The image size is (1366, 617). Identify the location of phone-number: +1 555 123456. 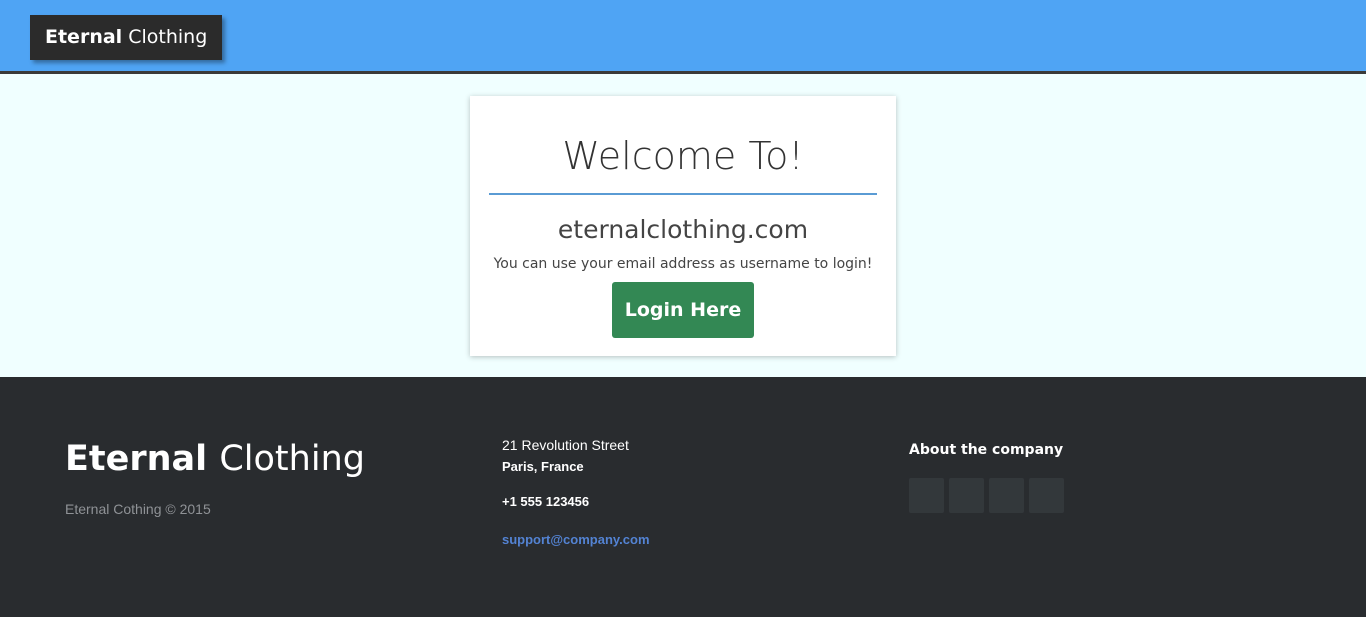
(546, 501).